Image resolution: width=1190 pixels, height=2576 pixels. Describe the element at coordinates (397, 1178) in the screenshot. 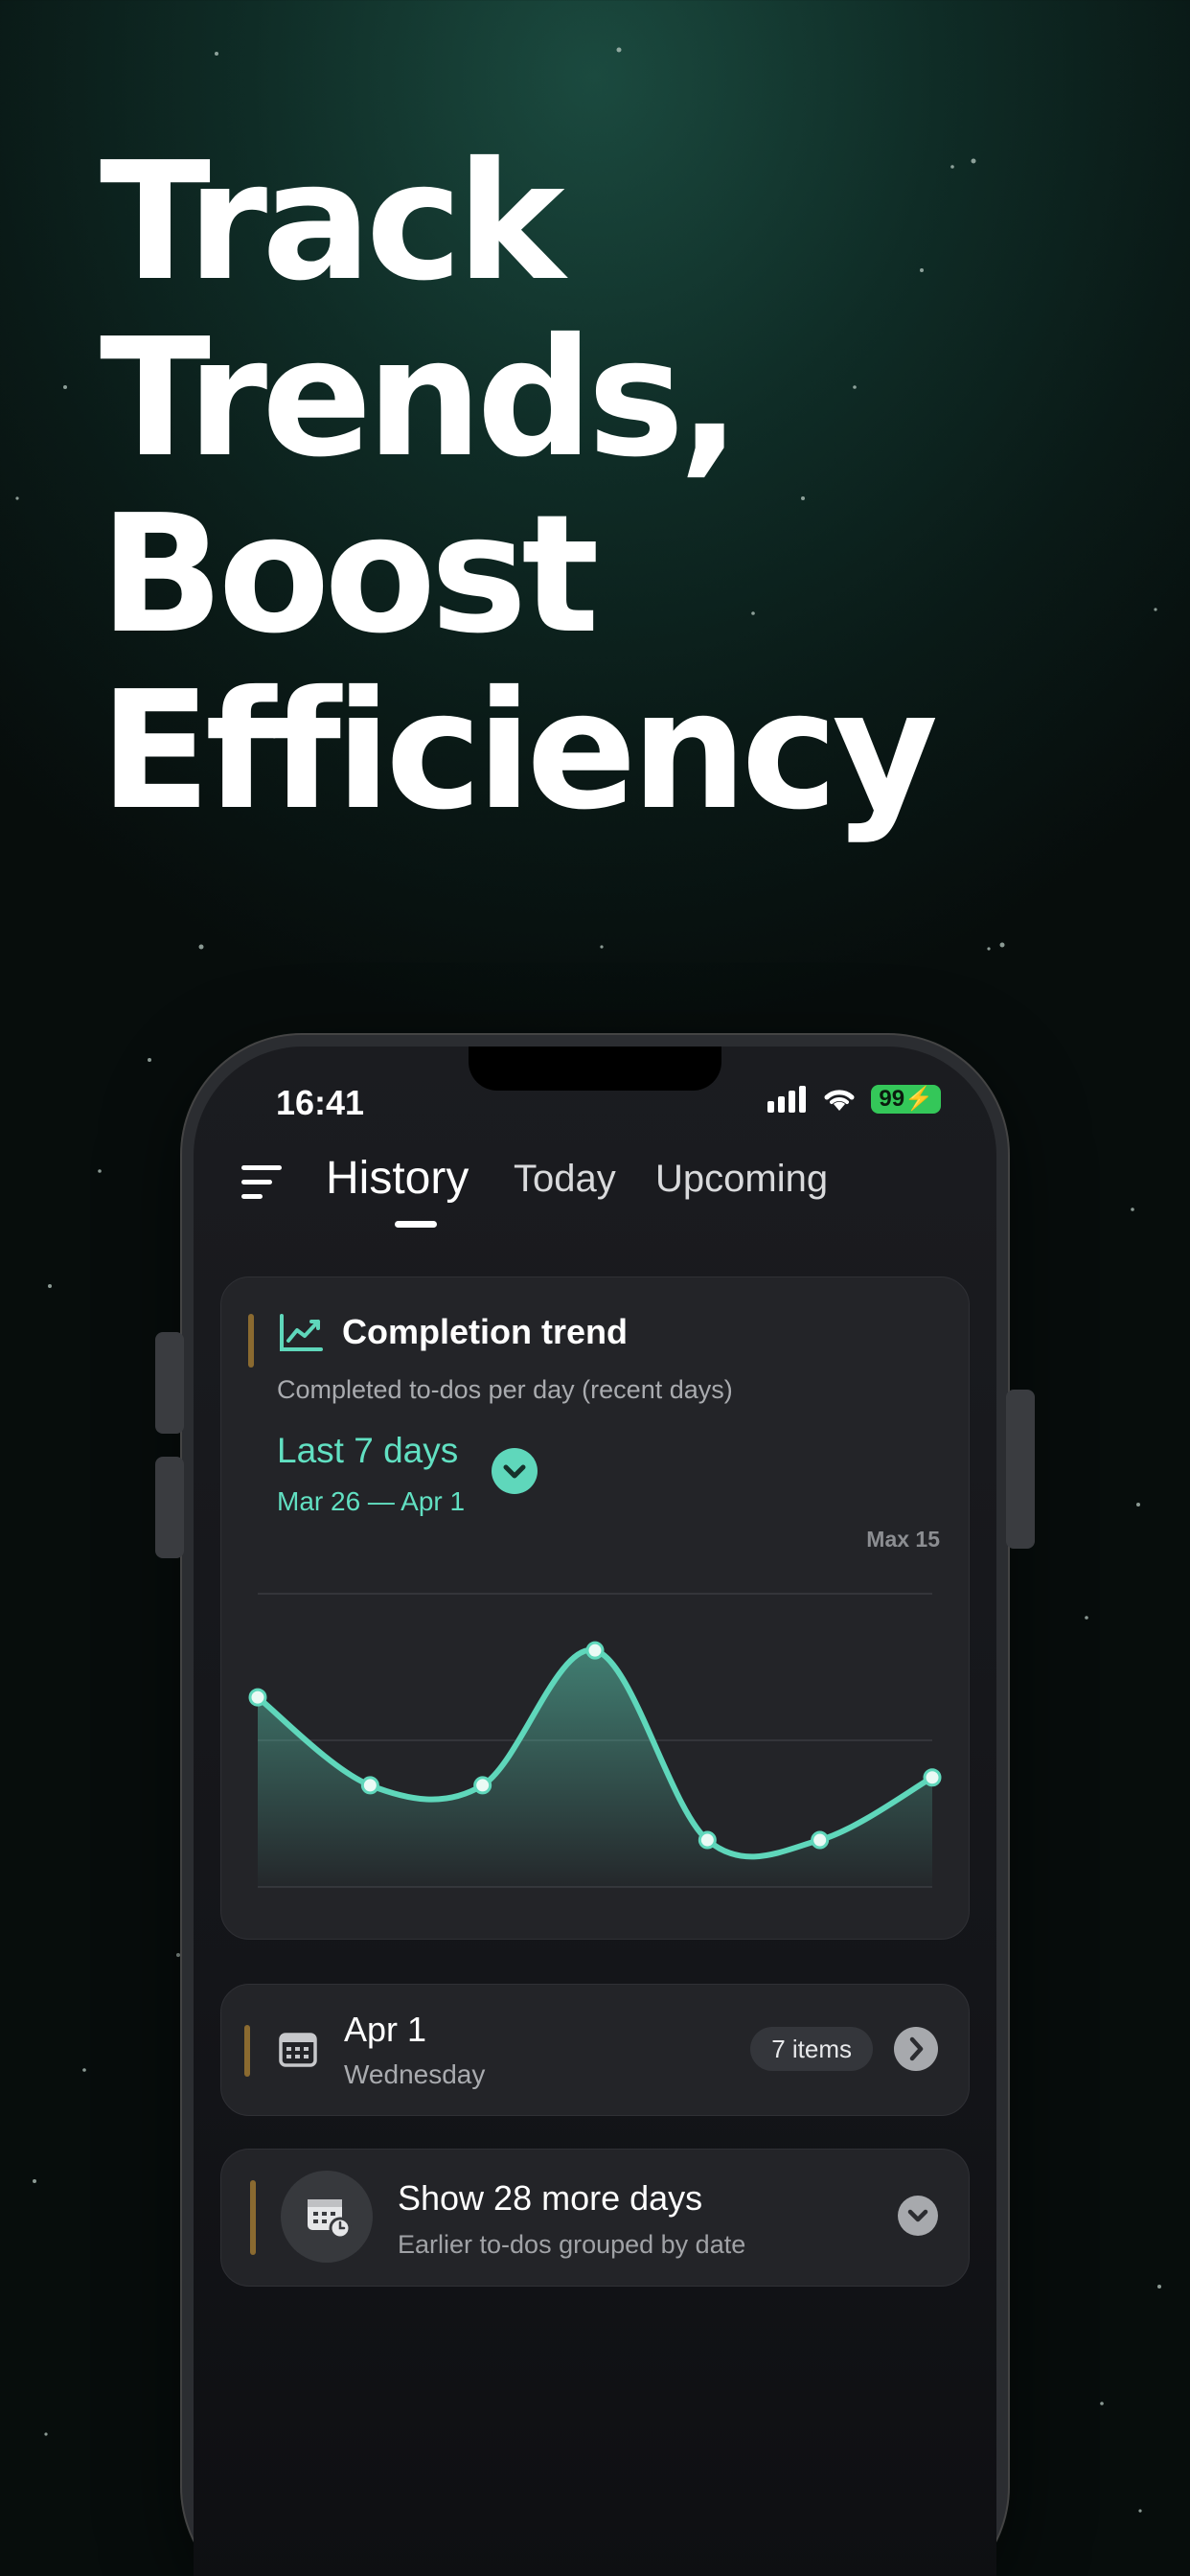

I see `tab-history: History` at that location.